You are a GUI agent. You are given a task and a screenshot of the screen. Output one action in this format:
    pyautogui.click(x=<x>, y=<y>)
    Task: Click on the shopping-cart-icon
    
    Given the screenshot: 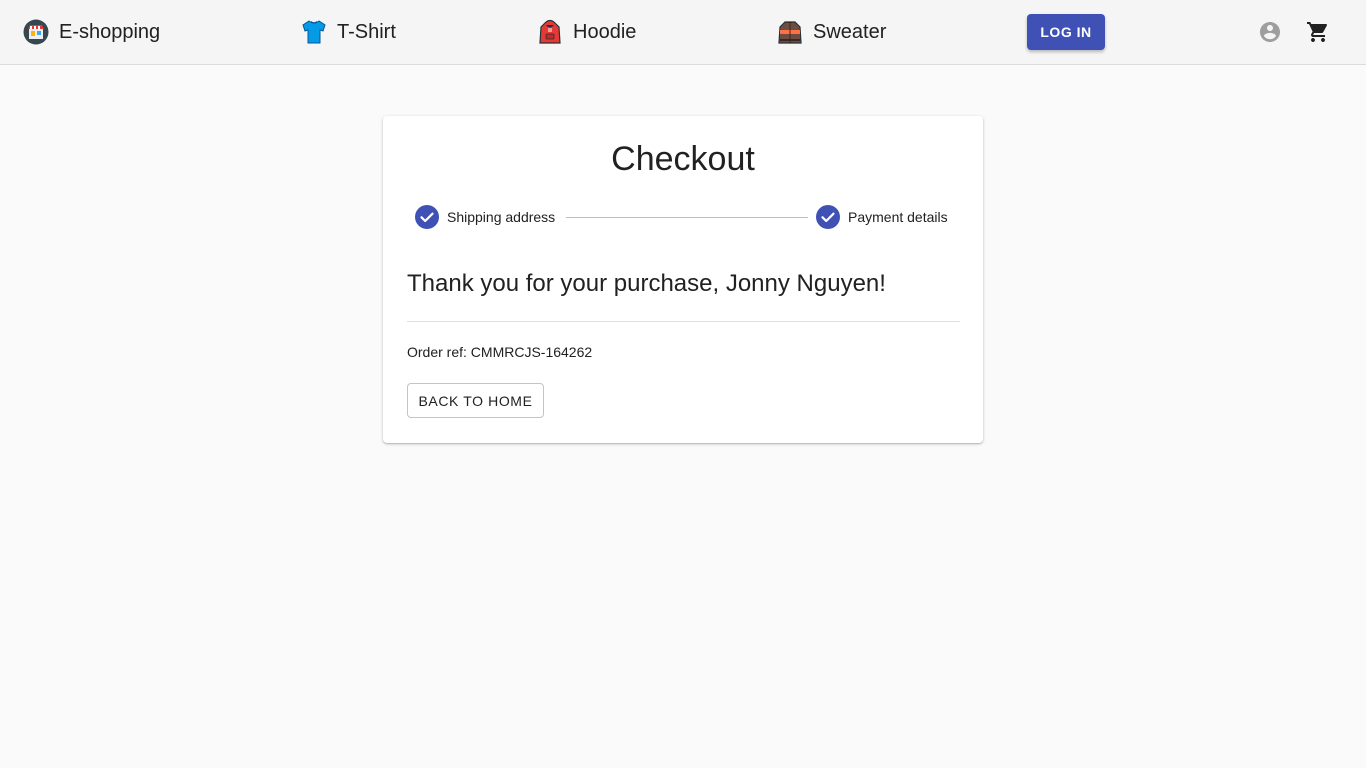 What is the action you would take?
    pyautogui.click(x=1318, y=32)
    